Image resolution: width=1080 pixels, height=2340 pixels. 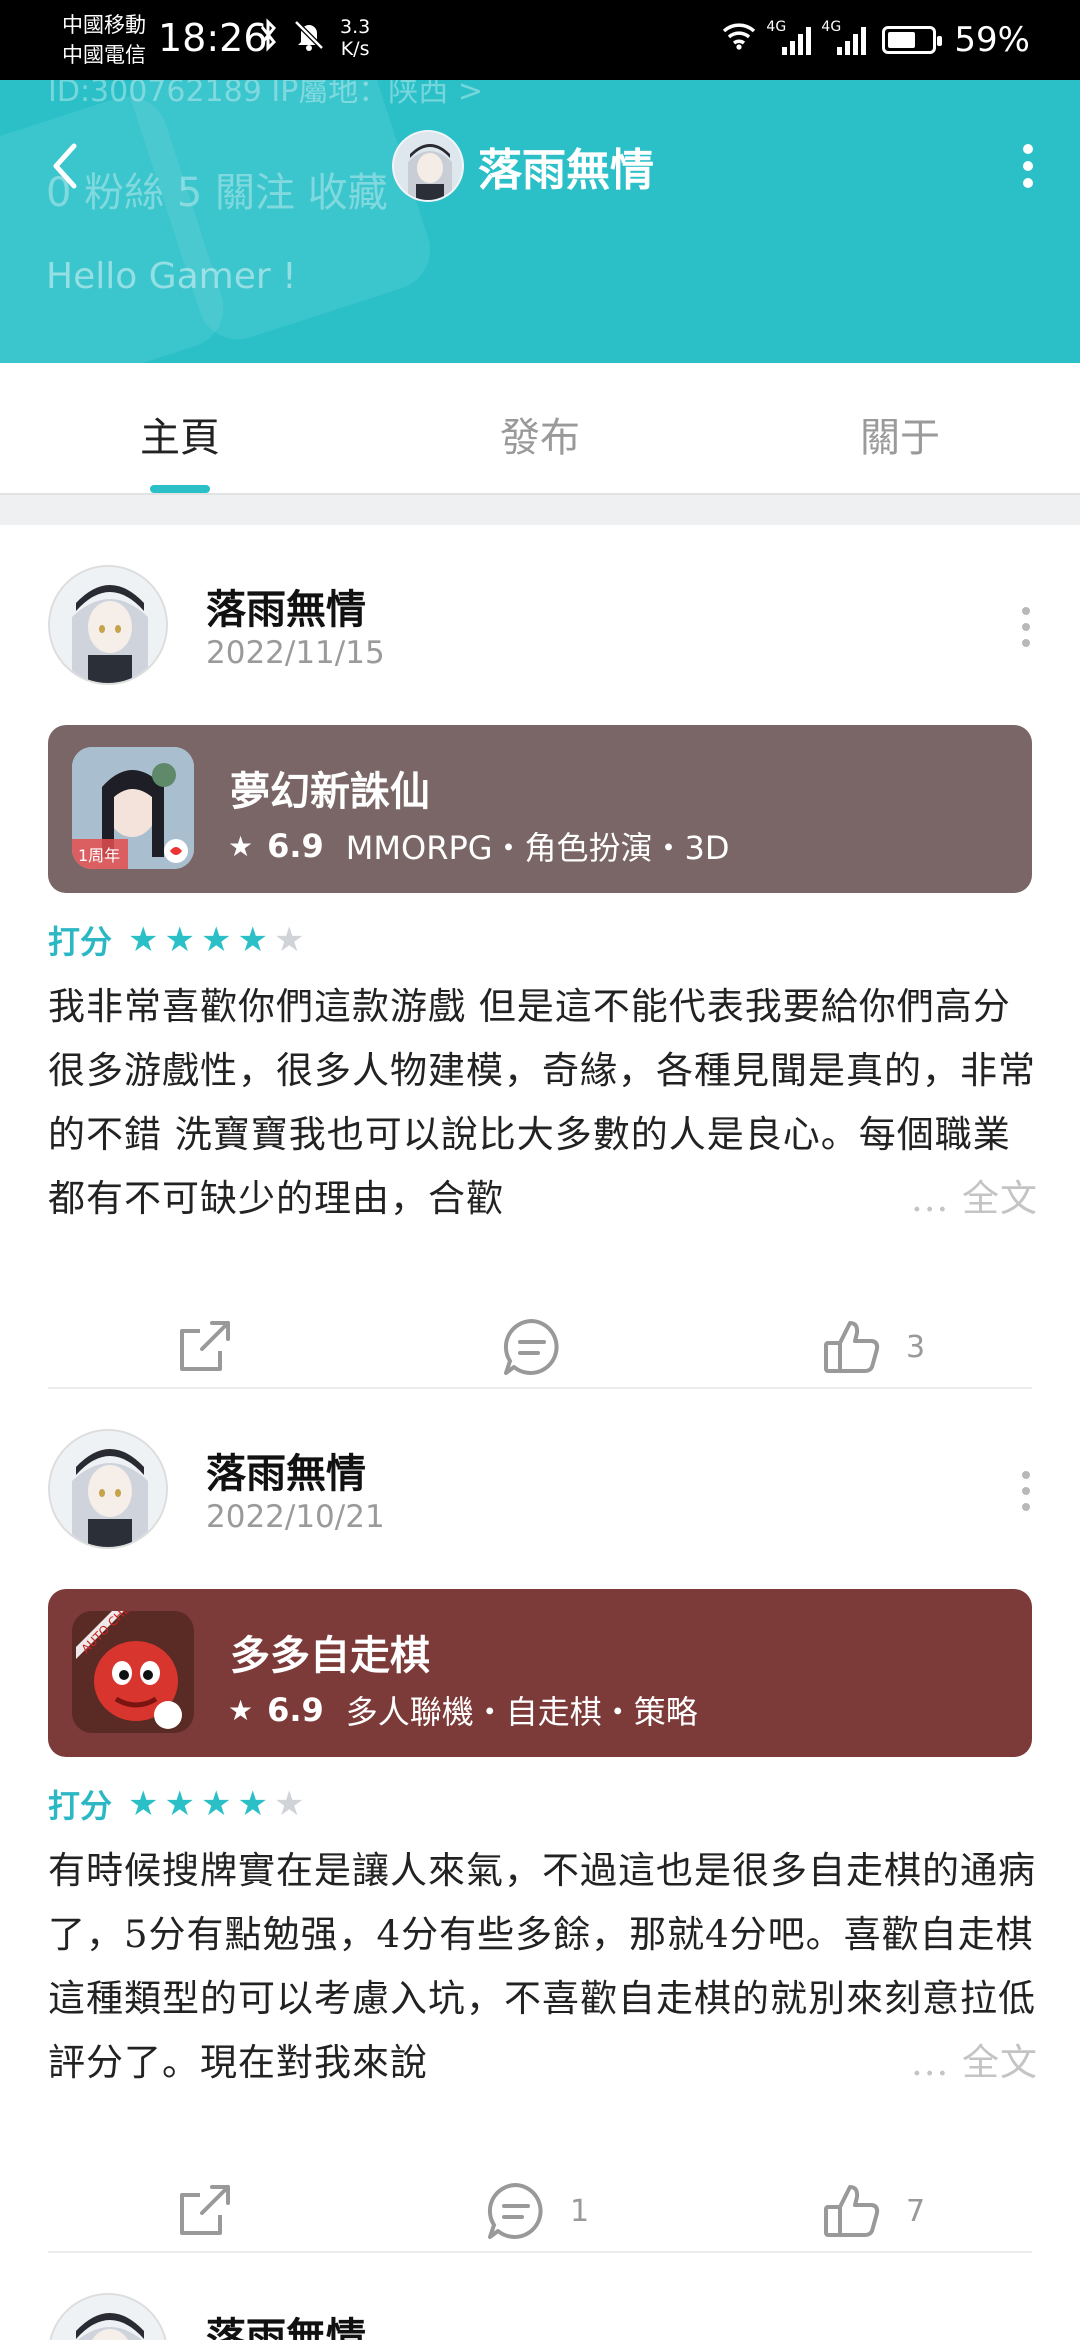 I want to click on game-meta: ★ 6.9 多人聯機・自走棋・策略, so click(x=463, y=1710).